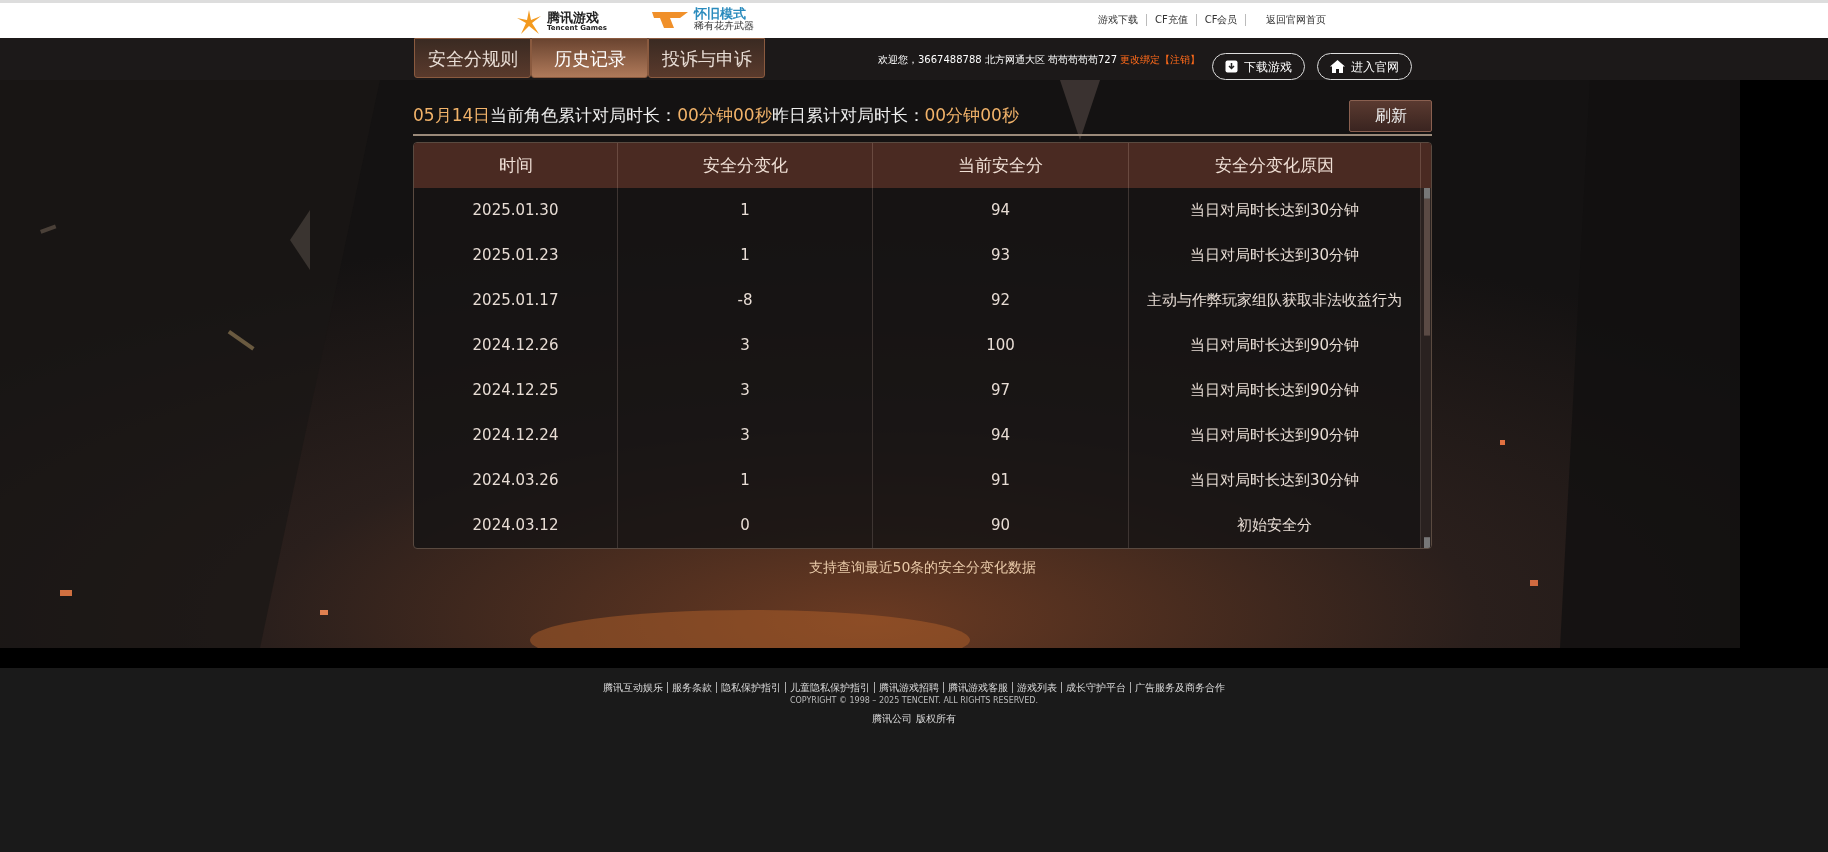 The image size is (1828, 852). What do you see at coordinates (692, 687) in the screenshot?
I see `footer-link: 服务条款` at bounding box center [692, 687].